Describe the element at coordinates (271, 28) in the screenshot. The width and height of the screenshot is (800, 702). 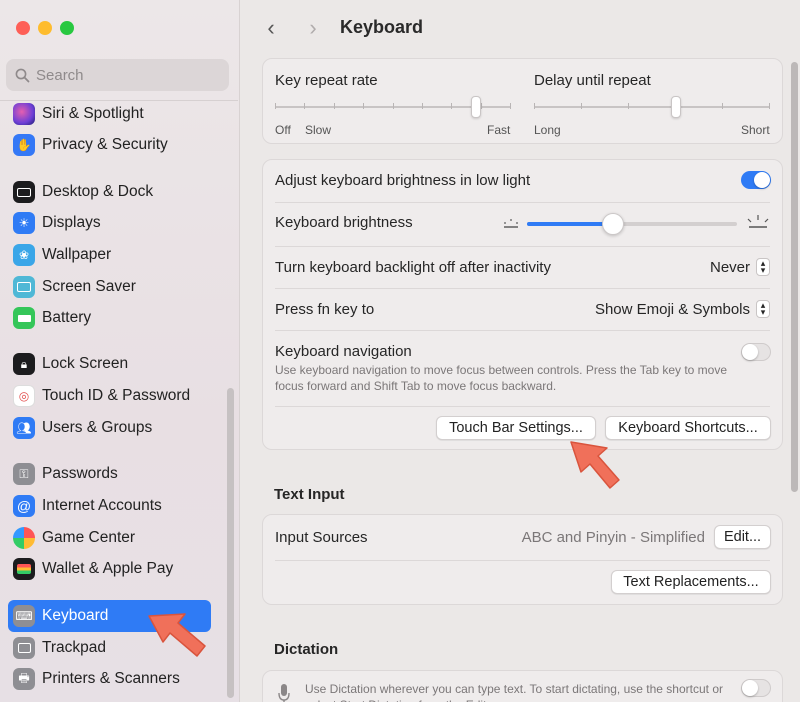
I see `back-button: ‹` at that location.